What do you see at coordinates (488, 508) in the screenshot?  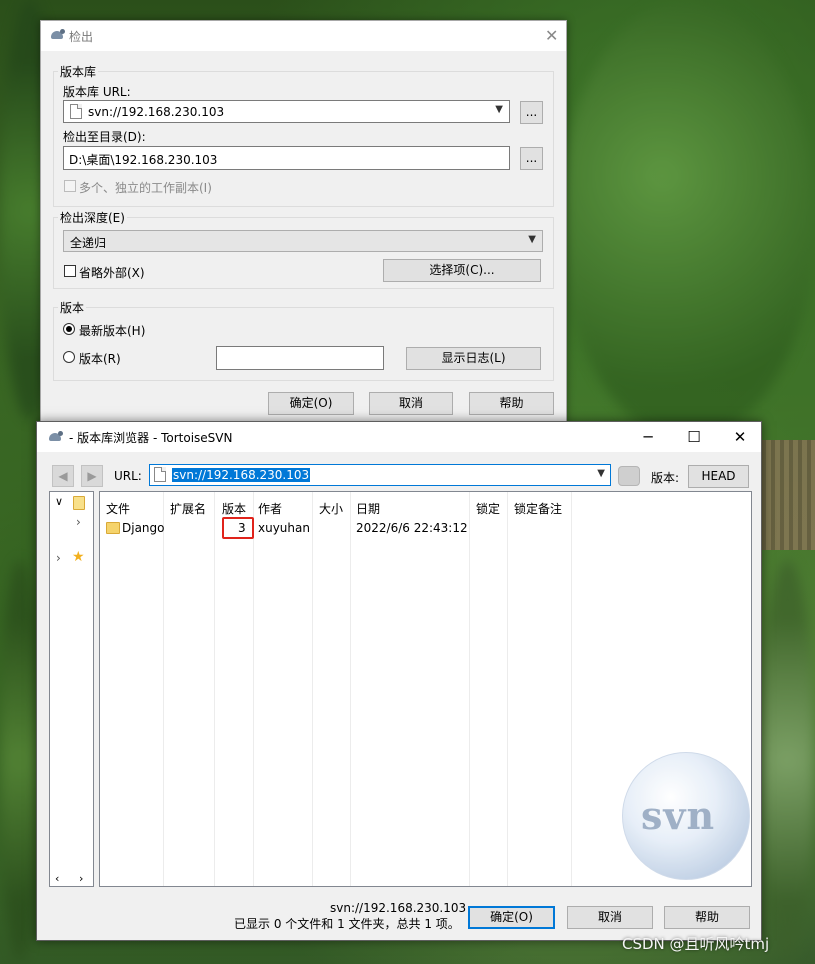 I see `column-header-lock: 锁定` at bounding box center [488, 508].